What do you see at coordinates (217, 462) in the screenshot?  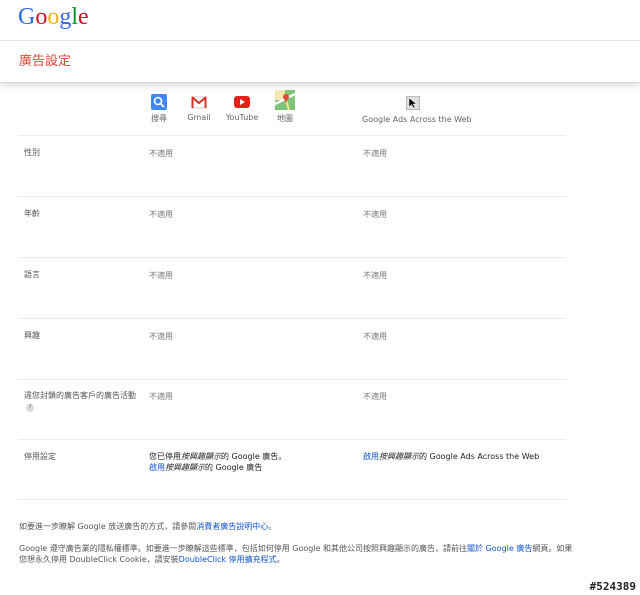 I see `optout-google-status: 您已停用按興趣顯示的 Google 廣告。 啟用按興趣顯示的 Google 廣告` at bounding box center [217, 462].